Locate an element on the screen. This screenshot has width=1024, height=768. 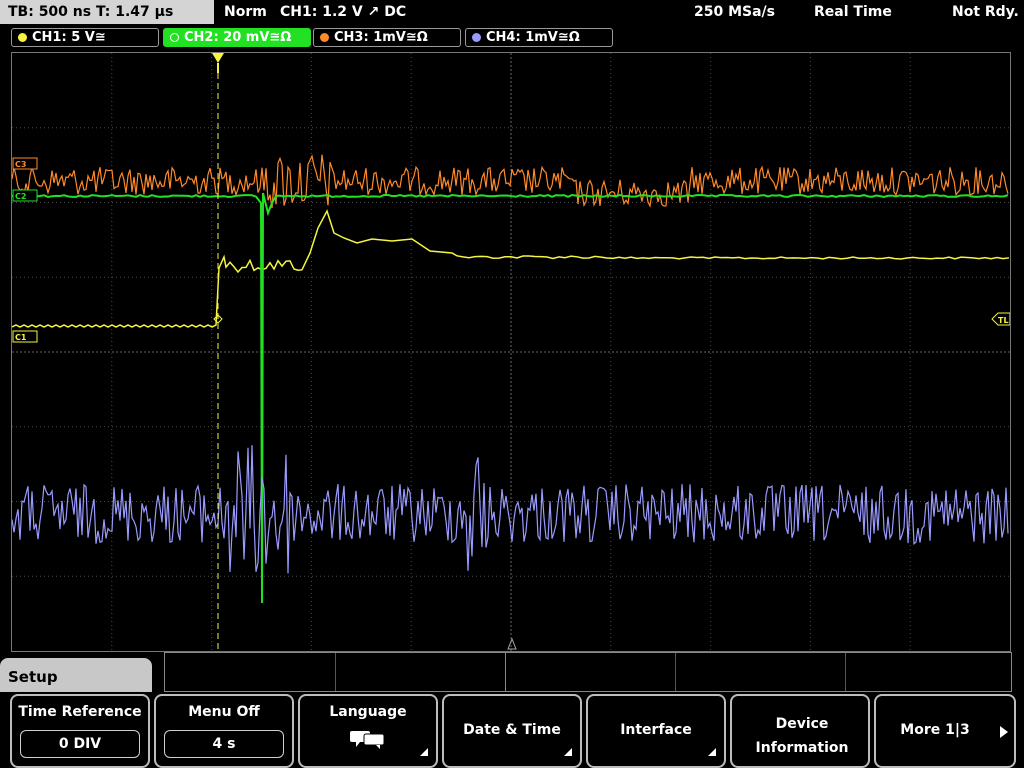
channel-1-dot-icon is located at coordinates (22, 37).